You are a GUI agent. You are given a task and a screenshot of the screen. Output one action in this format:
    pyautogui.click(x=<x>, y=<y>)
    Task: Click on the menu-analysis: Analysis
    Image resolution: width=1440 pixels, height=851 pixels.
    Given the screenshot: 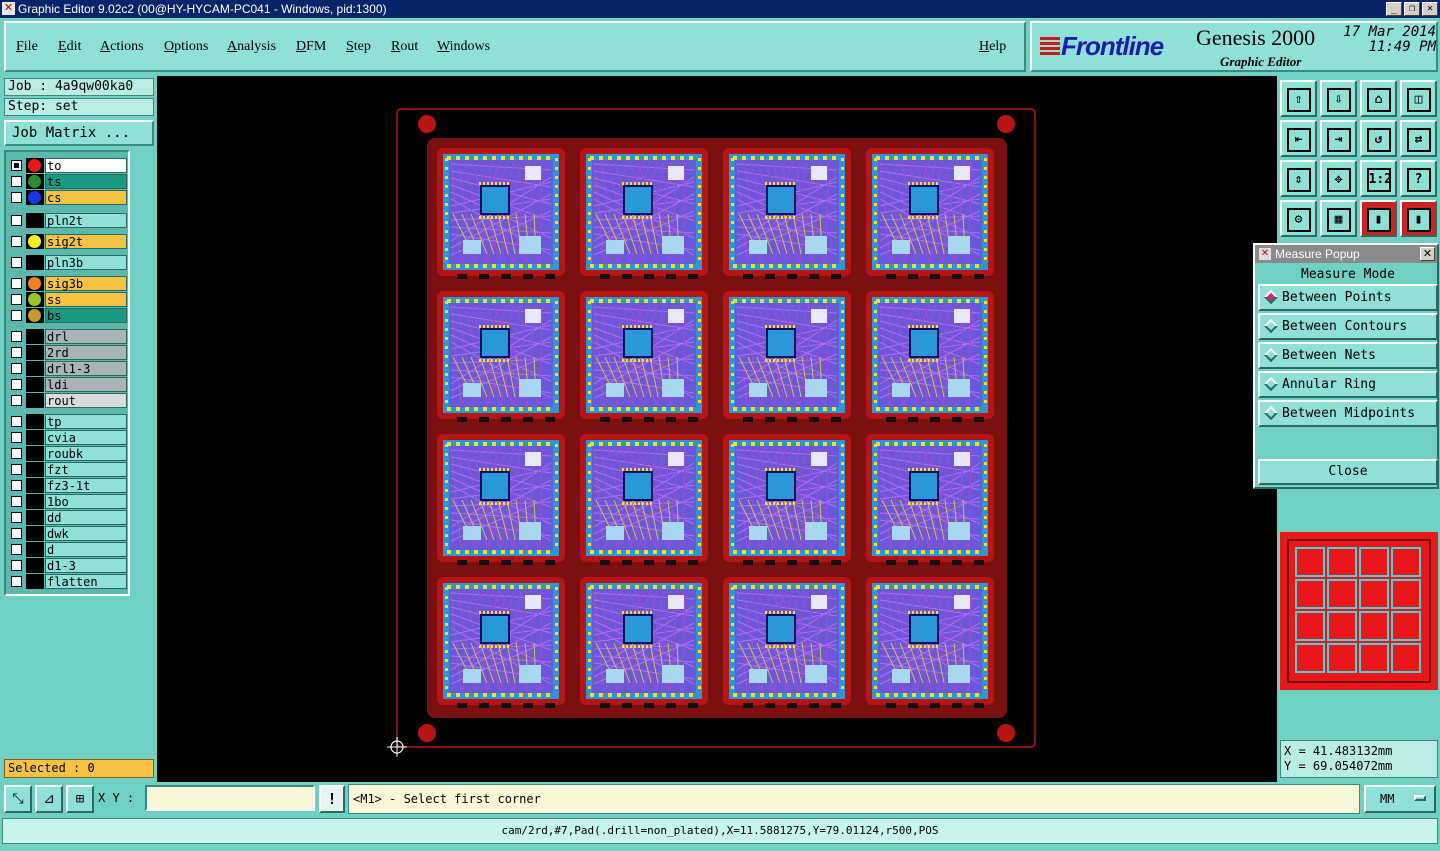 What is the action you would take?
    pyautogui.click(x=251, y=47)
    